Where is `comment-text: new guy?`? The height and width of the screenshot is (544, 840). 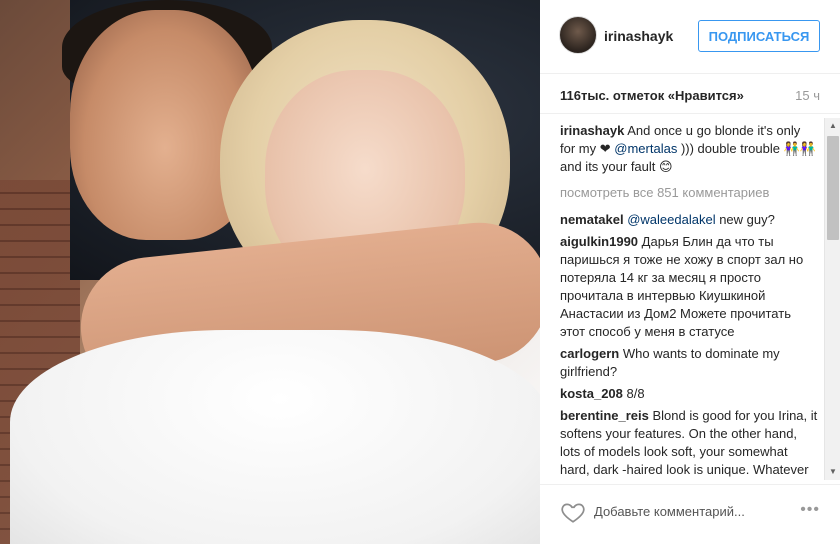
comment-text: new guy? is located at coordinates (747, 219).